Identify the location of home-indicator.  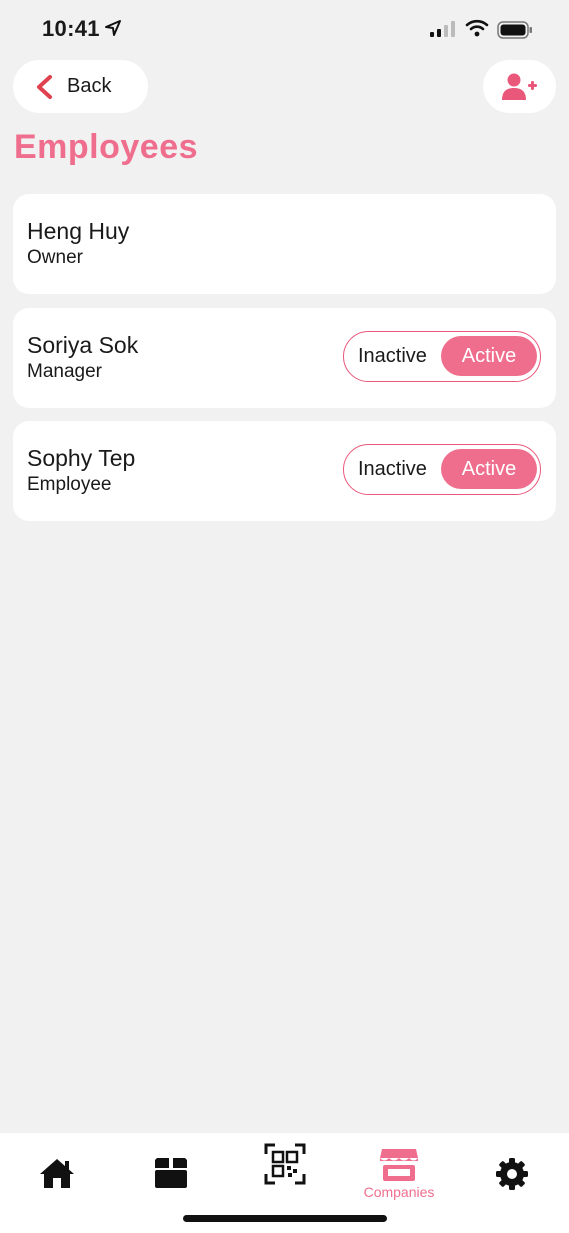
(285, 1218).